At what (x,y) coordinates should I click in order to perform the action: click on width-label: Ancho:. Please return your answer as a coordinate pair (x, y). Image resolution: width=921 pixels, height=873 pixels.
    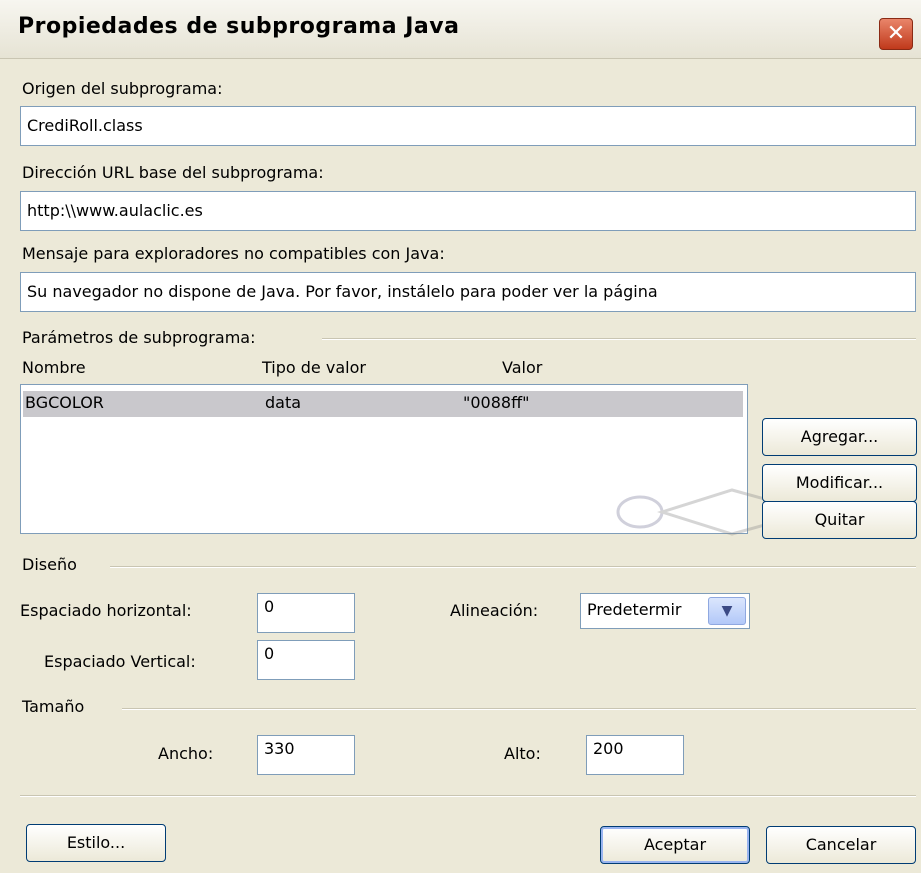
    Looking at the image, I should click on (186, 753).